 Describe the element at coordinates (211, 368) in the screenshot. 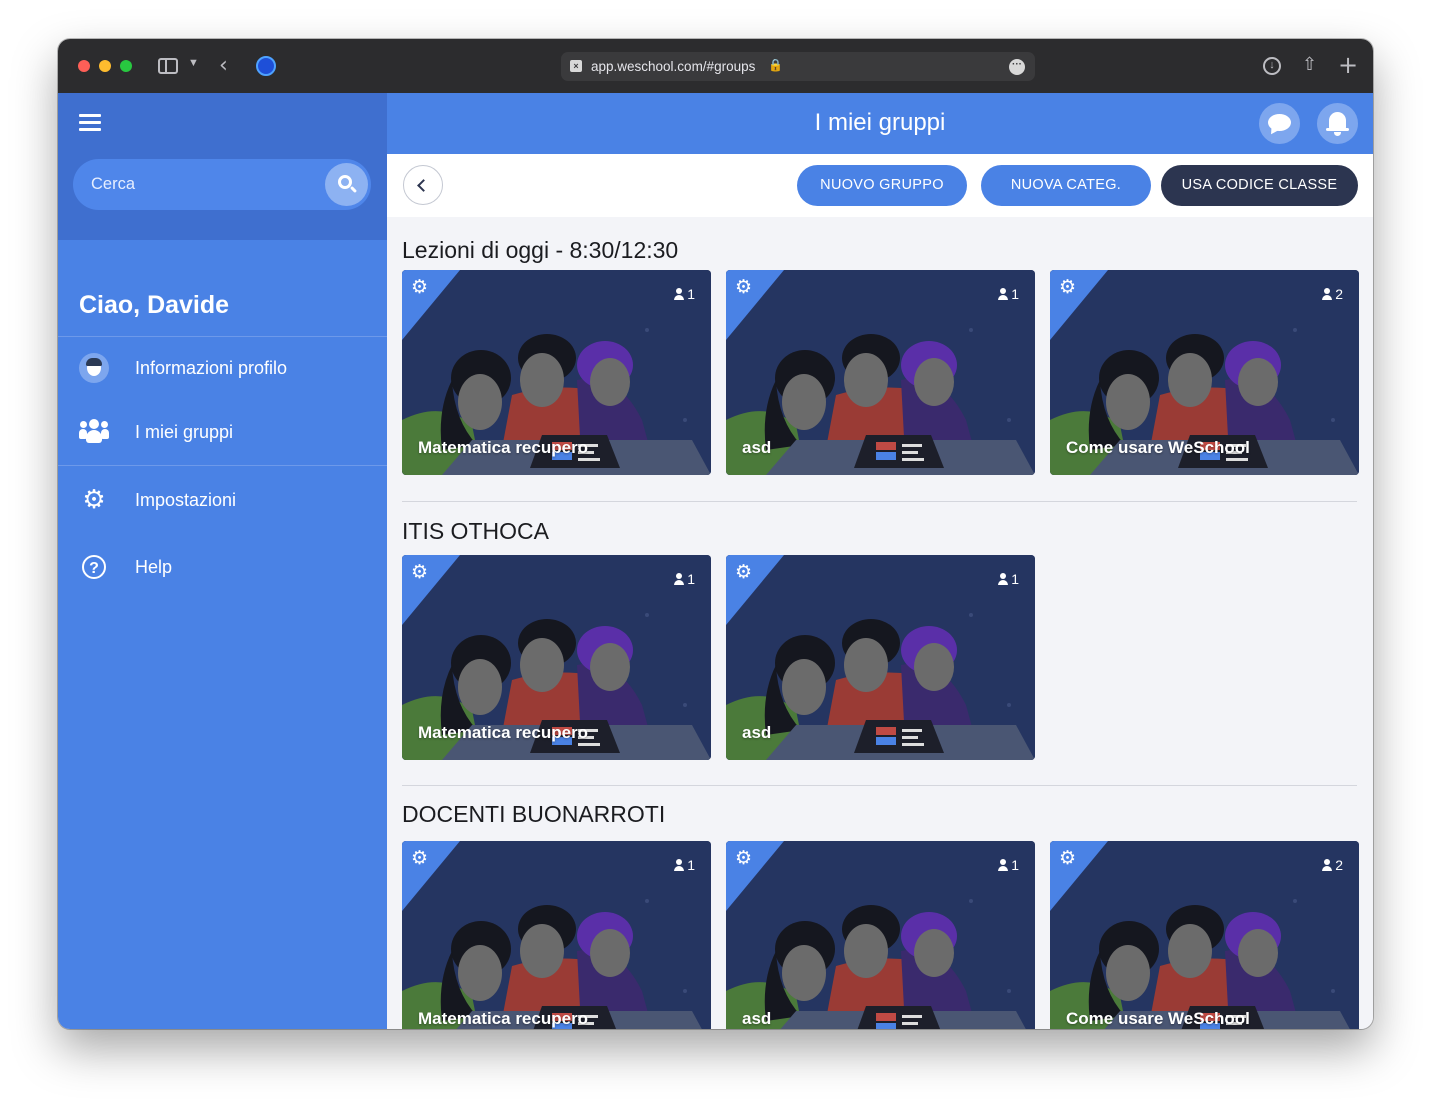

I see `sidebar-item-label: Informazioni profilo` at that location.